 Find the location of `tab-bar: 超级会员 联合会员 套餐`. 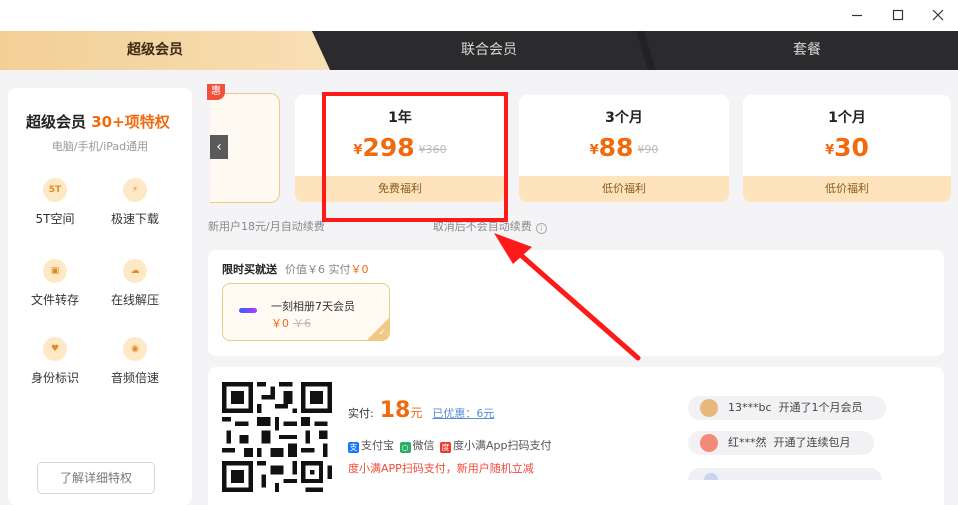

tab-bar: 超级会员 联合会员 套餐 is located at coordinates (479, 50).